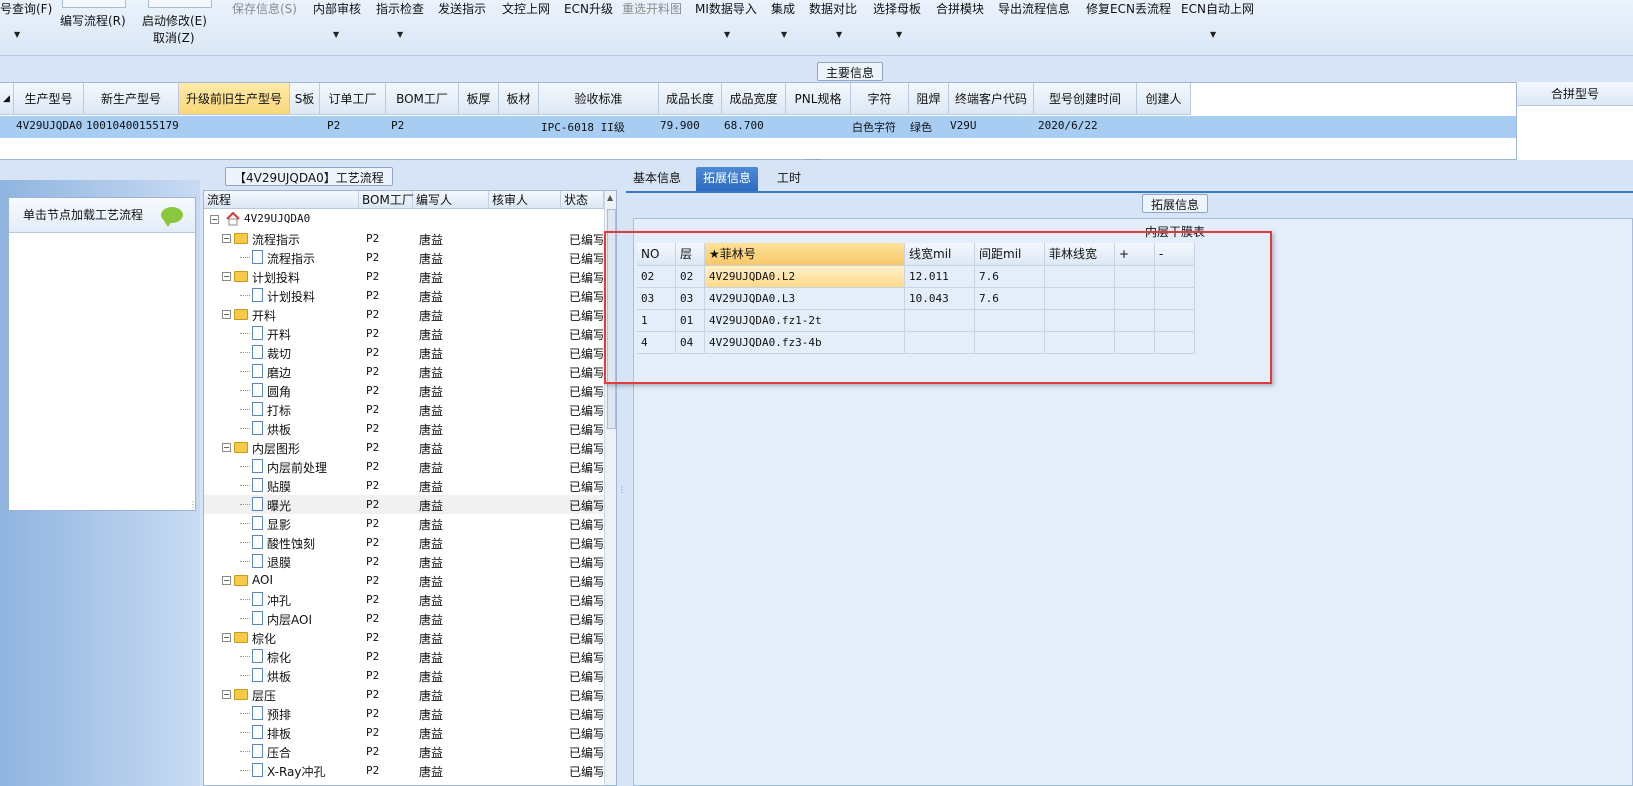  What do you see at coordinates (404, 257) in the screenshot?
I see `tree-row: 流程指示 P2 唐益 已编写` at bounding box center [404, 257].